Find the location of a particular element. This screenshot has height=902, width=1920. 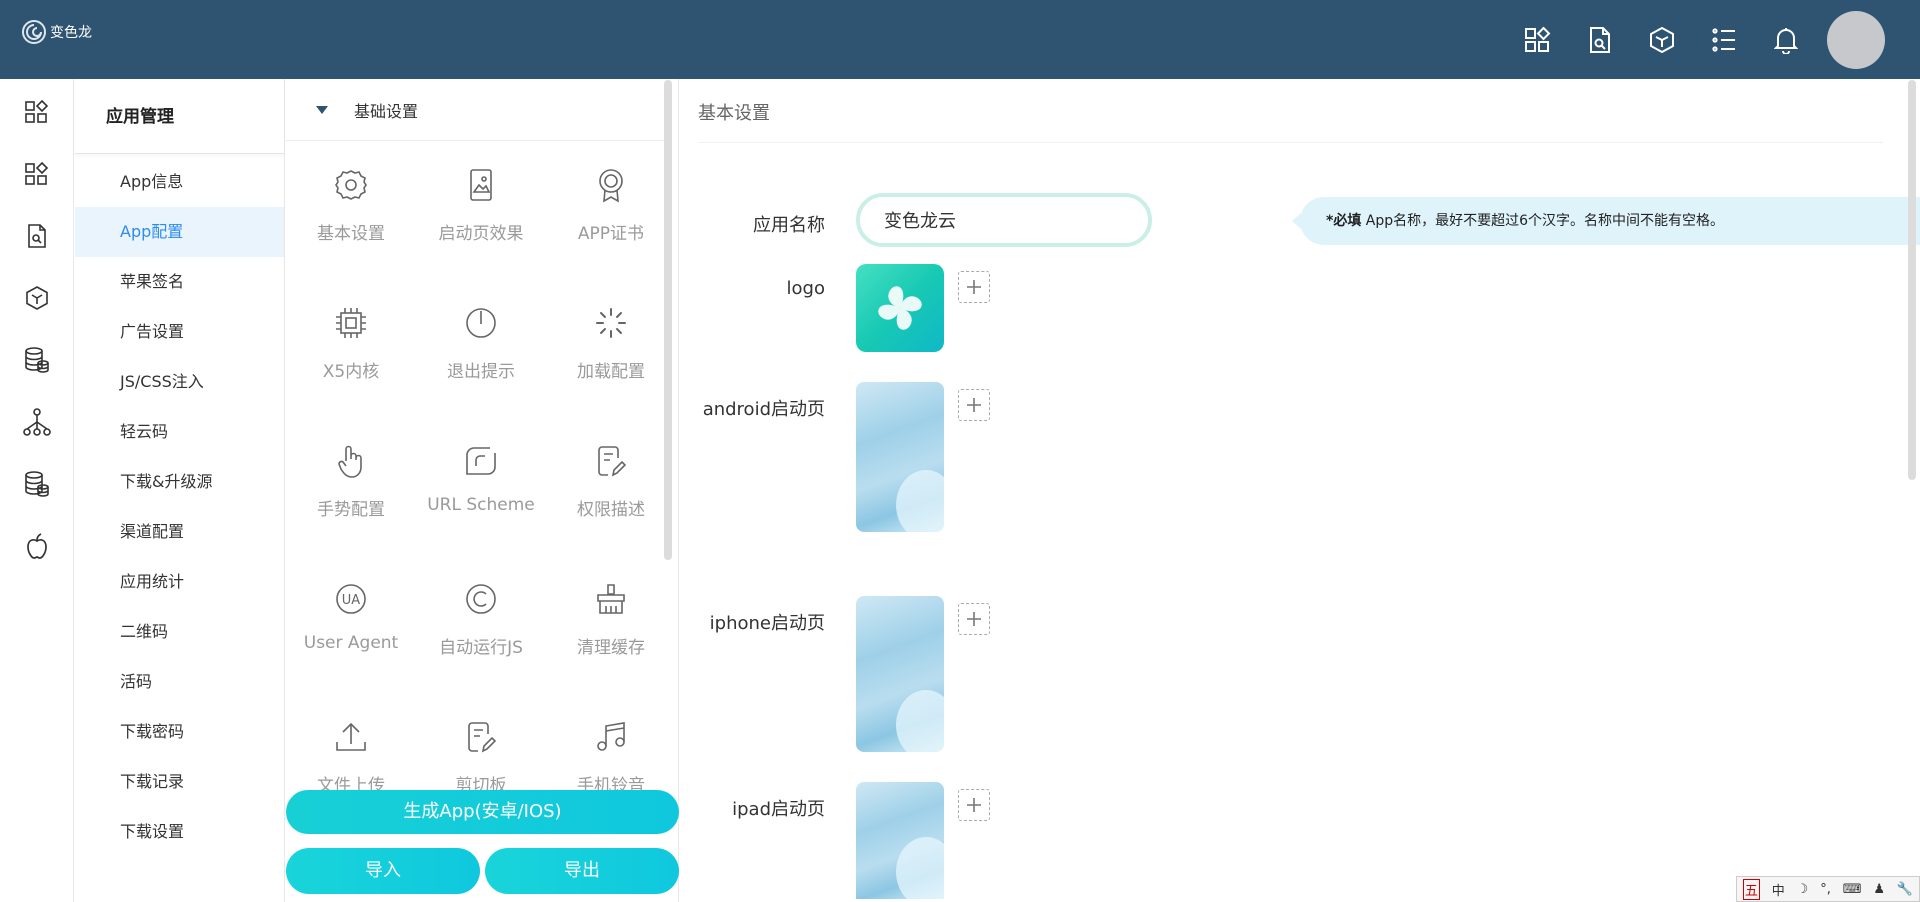

feature-label: 基本设置 is located at coordinates (351, 234).